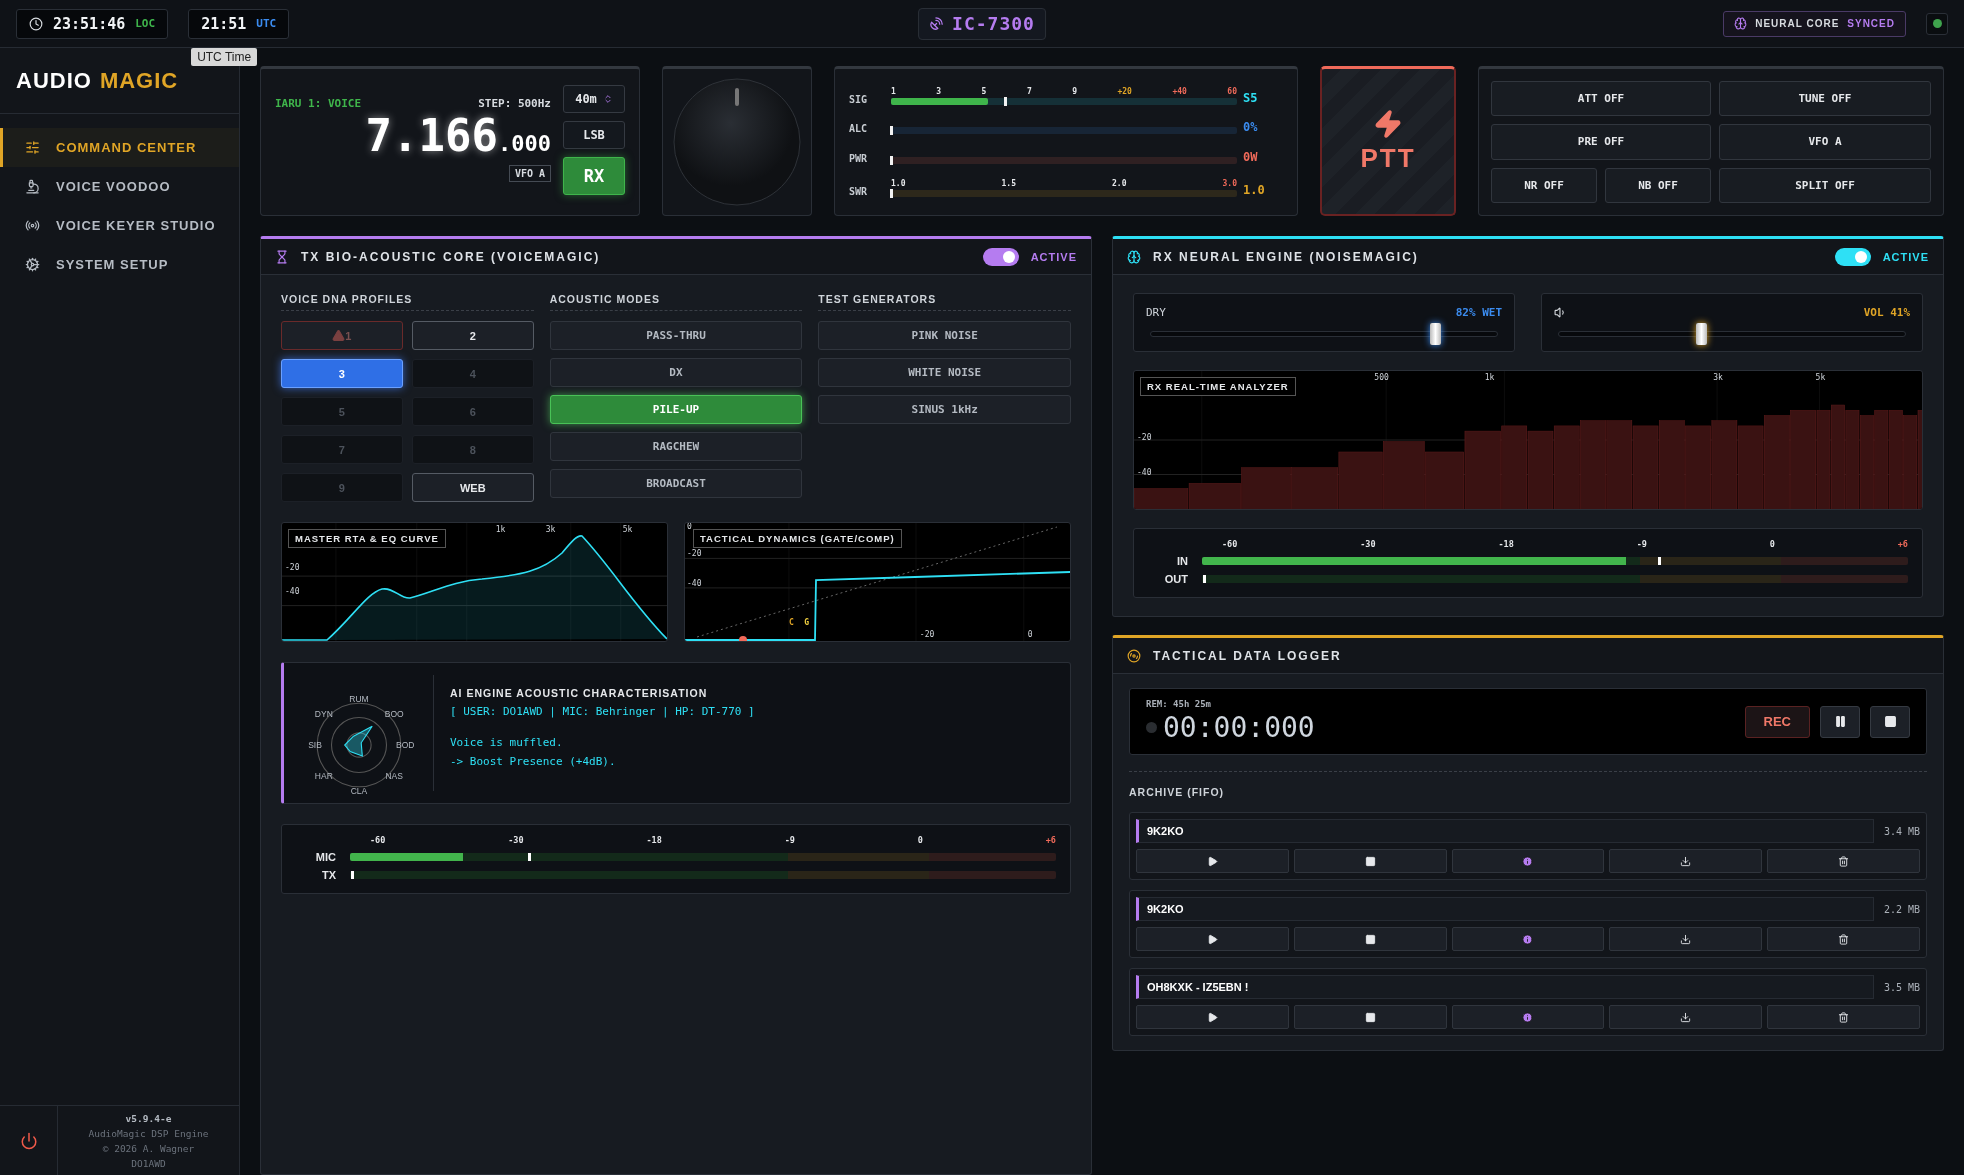 Image resolution: width=1964 pixels, height=1175 pixels. What do you see at coordinates (224, 23) in the screenshot?
I see `clock-time: 21:51` at bounding box center [224, 23].